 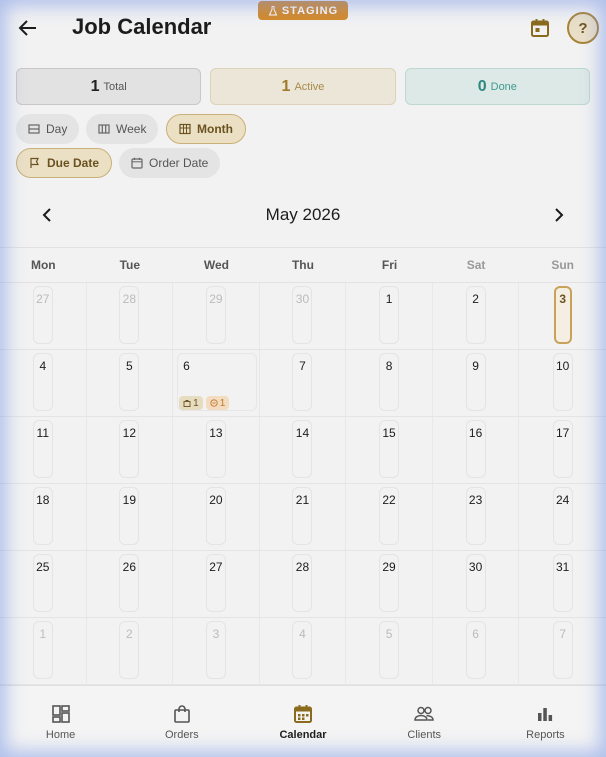 I want to click on calendar-day-cell: 18, so click(x=43, y=517).